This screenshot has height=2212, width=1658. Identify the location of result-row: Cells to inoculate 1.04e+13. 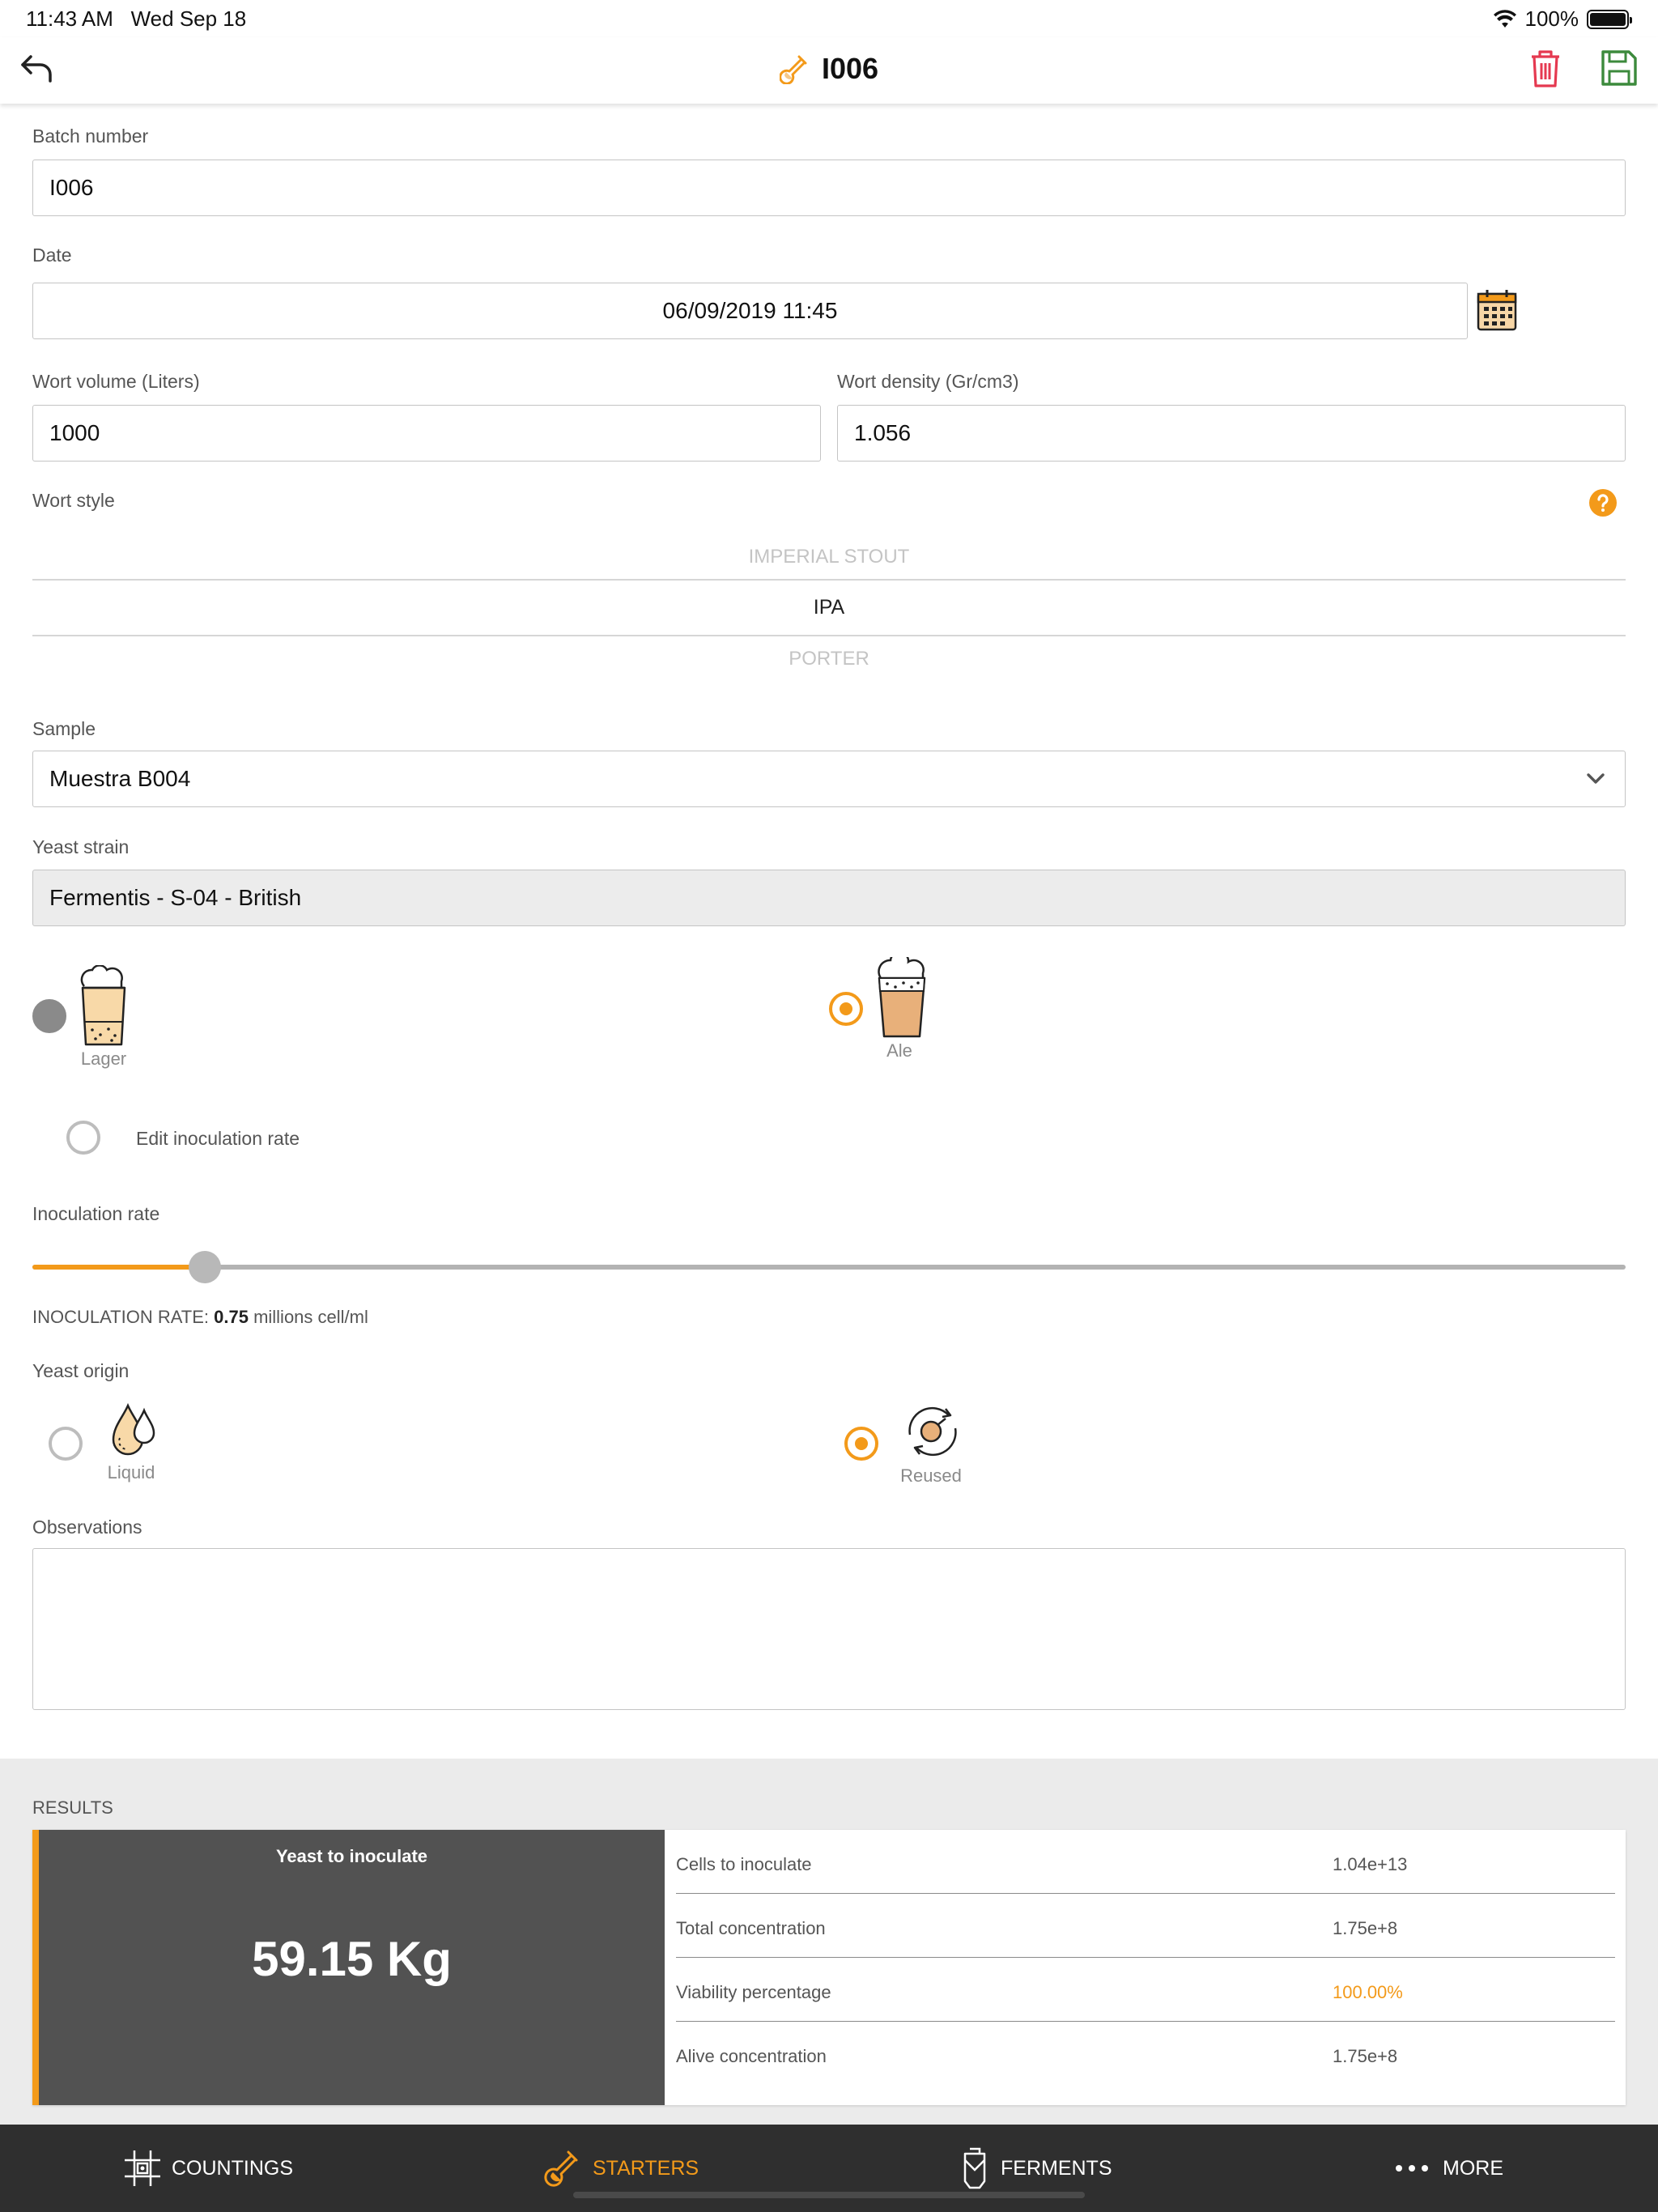
(1145, 1862).